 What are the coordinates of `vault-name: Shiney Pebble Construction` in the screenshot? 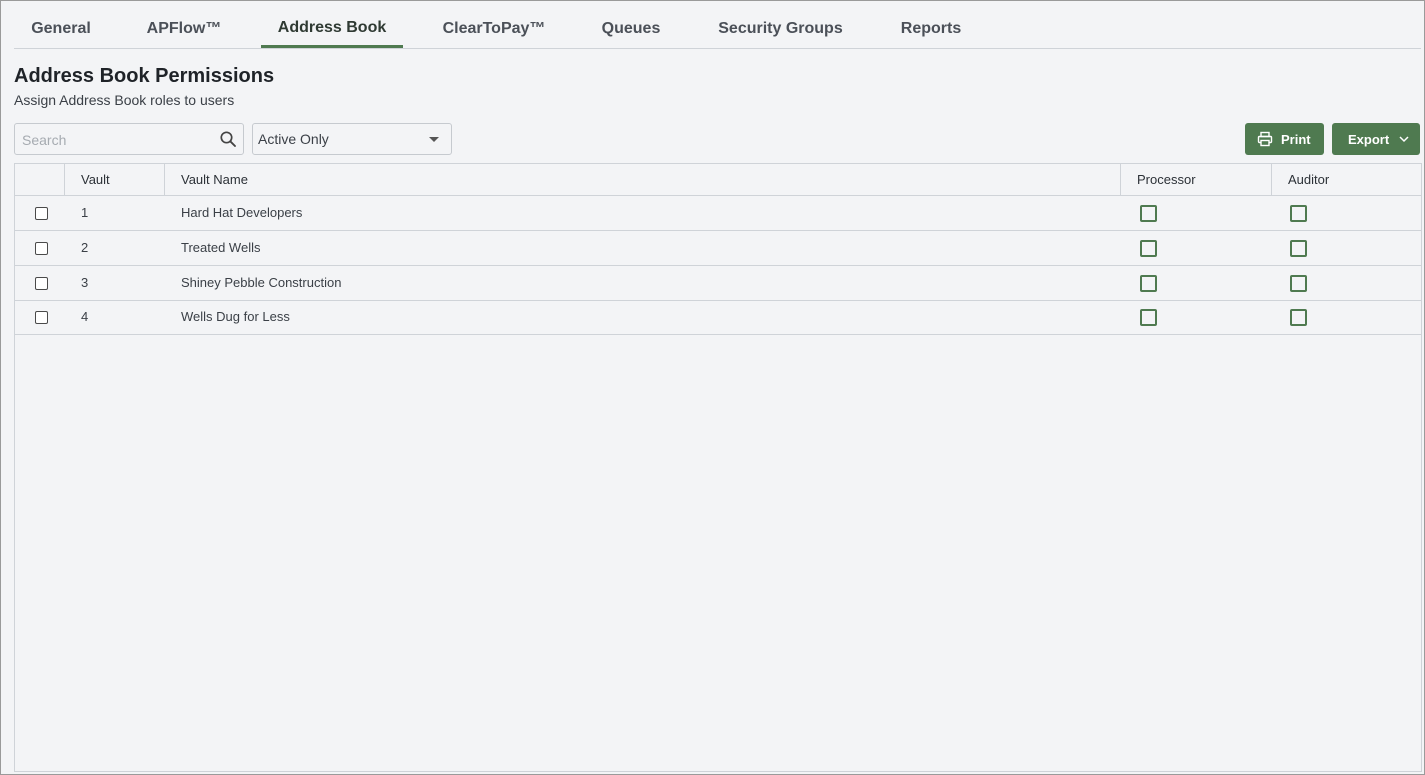 It's located at (261, 282).